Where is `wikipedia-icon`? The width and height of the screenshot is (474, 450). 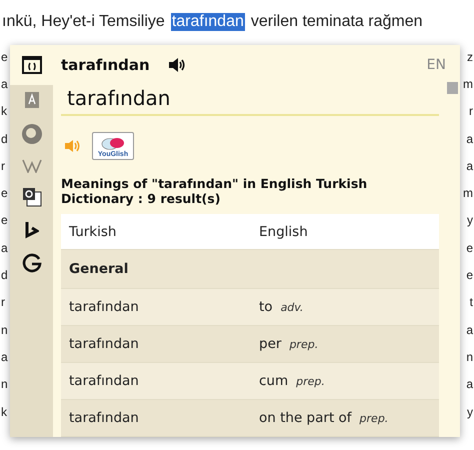 wikipedia-icon is located at coordinates (32, 166).